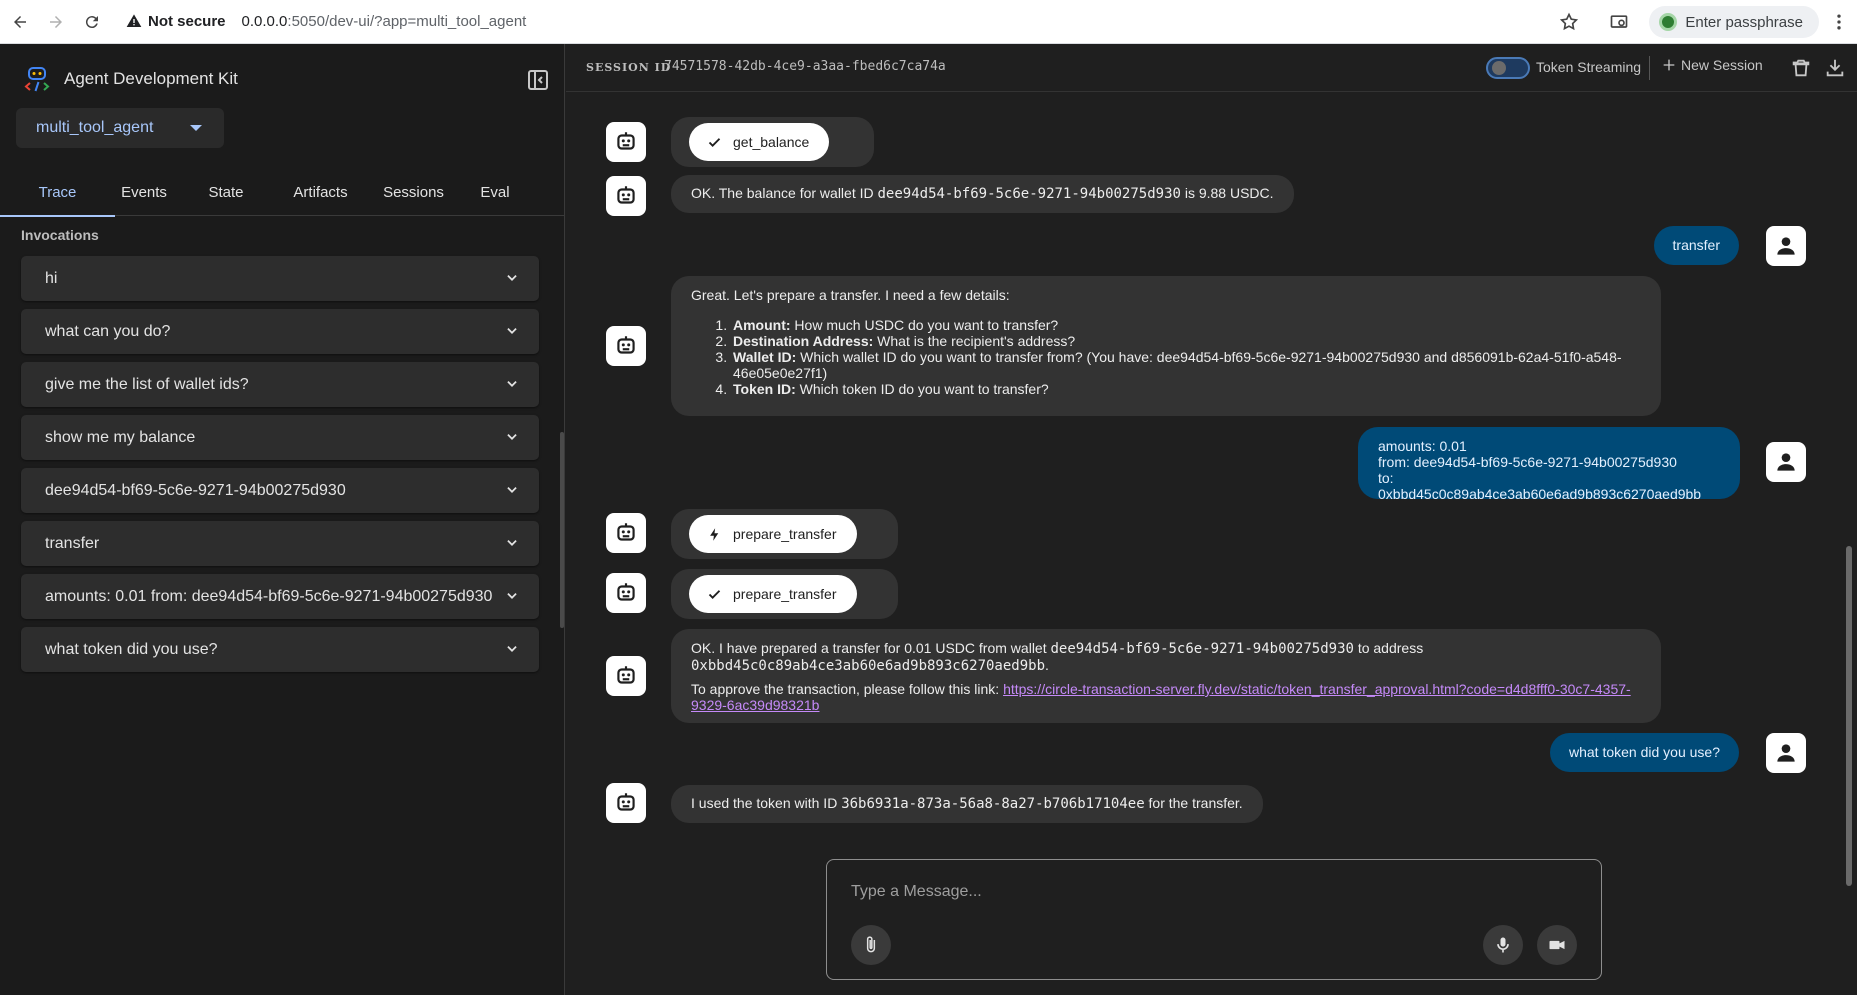 The height and width of the screenshot is (995, 1857). I want to click on cast-search-icon, so click(1619, 22).